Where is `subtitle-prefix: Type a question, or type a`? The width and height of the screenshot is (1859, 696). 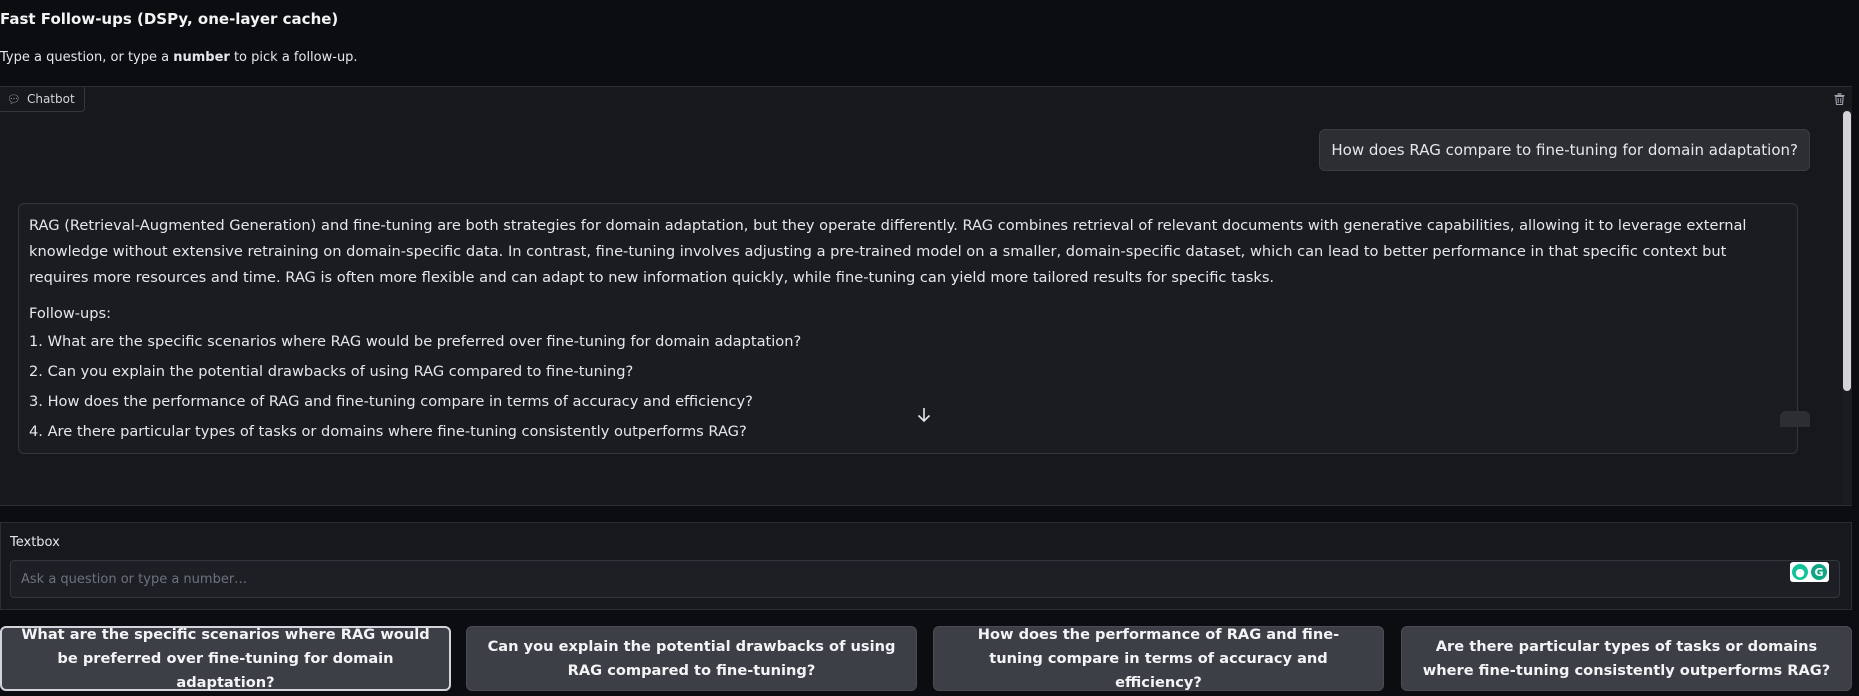 subtitle-prefix: Type a question, or type a is located at coordinates (87, 57).